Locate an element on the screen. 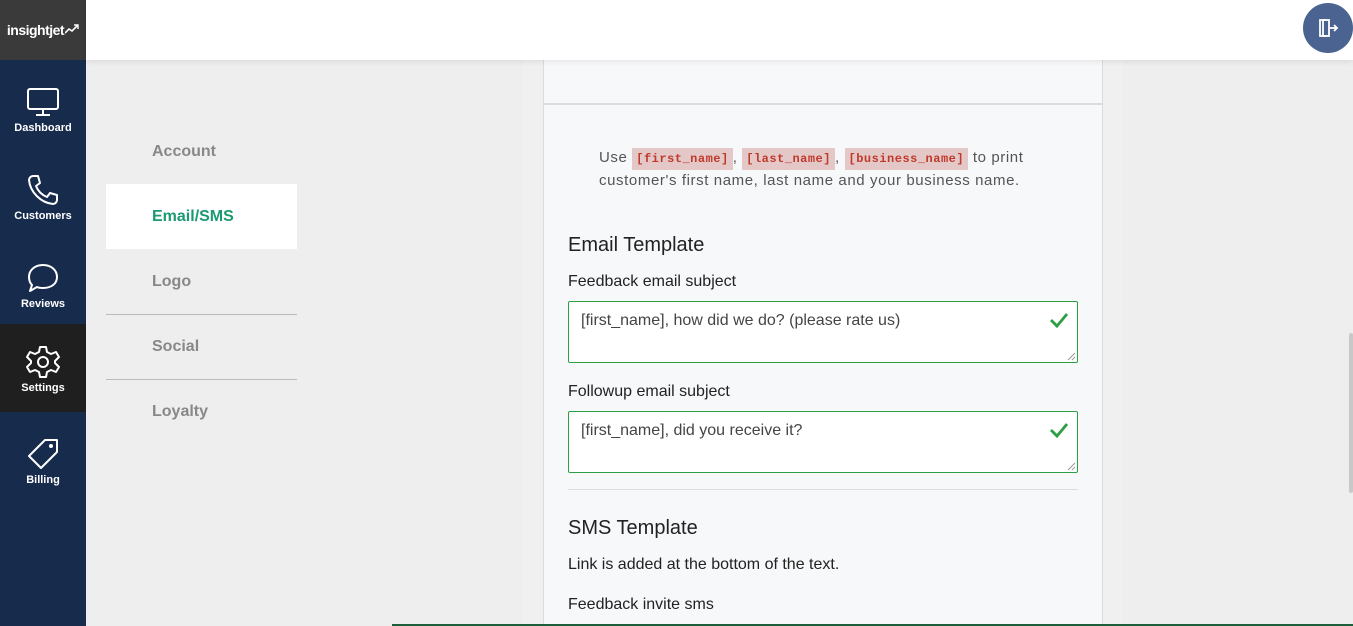  brand-mark is located at coordinates (71, 30).